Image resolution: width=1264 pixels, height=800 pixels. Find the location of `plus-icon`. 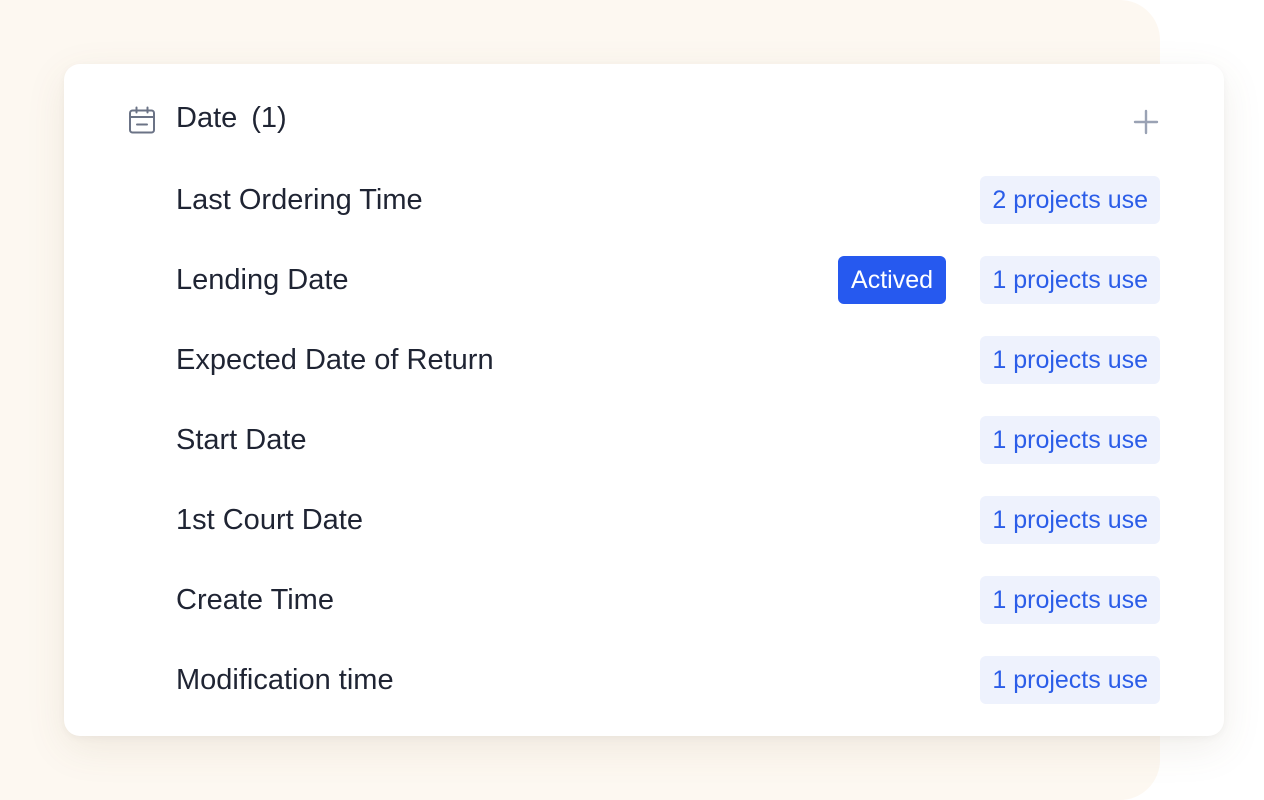

plus-icon is located at coordinates (1146, 122).